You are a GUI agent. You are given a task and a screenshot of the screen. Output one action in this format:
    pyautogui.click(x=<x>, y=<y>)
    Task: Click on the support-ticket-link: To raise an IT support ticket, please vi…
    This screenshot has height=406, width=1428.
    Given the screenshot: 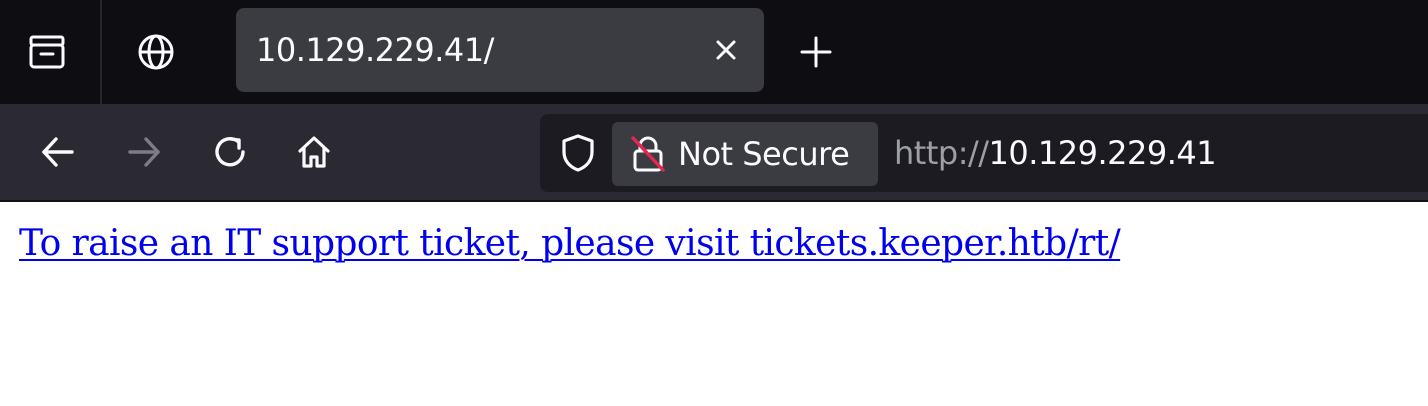 What is the action you would take?
    pyautogui.click(x=570, y=244)
    